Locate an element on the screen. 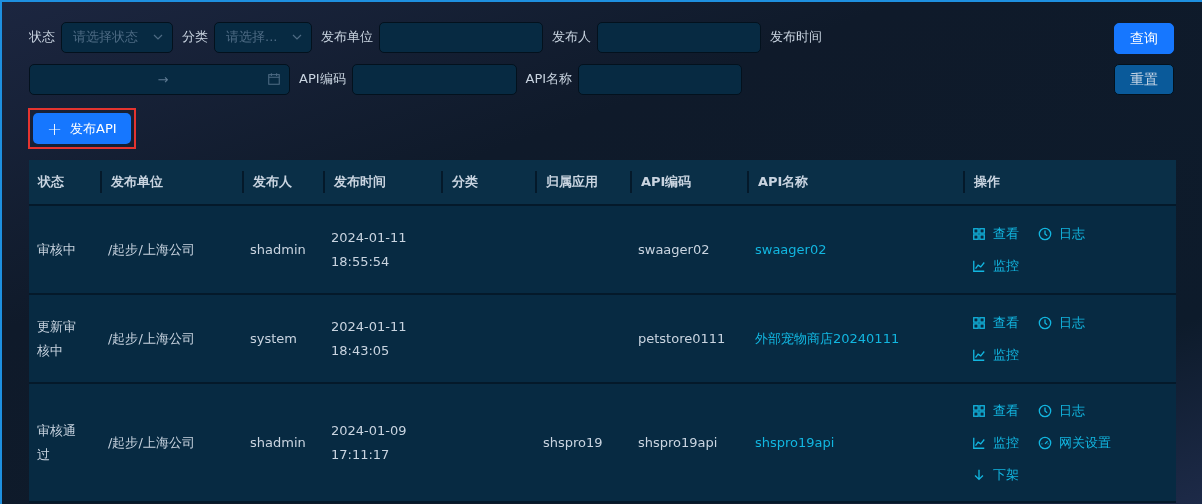 The height and width of the screenshot is (504, 1202). table-cell-text: 2024-01-09 17:11:17 is located at coordinates (369, 442).